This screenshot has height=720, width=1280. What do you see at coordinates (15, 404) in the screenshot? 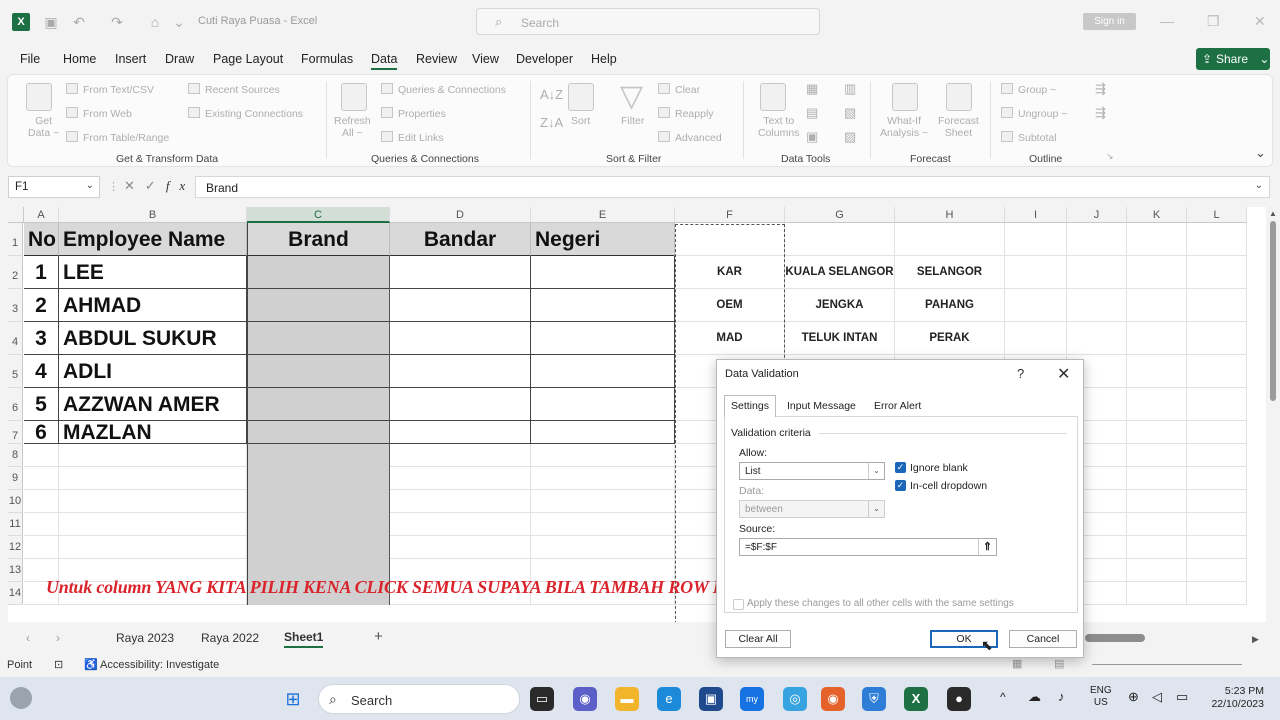
I see `row-header-6: 6` at bounding box center [15, 404].